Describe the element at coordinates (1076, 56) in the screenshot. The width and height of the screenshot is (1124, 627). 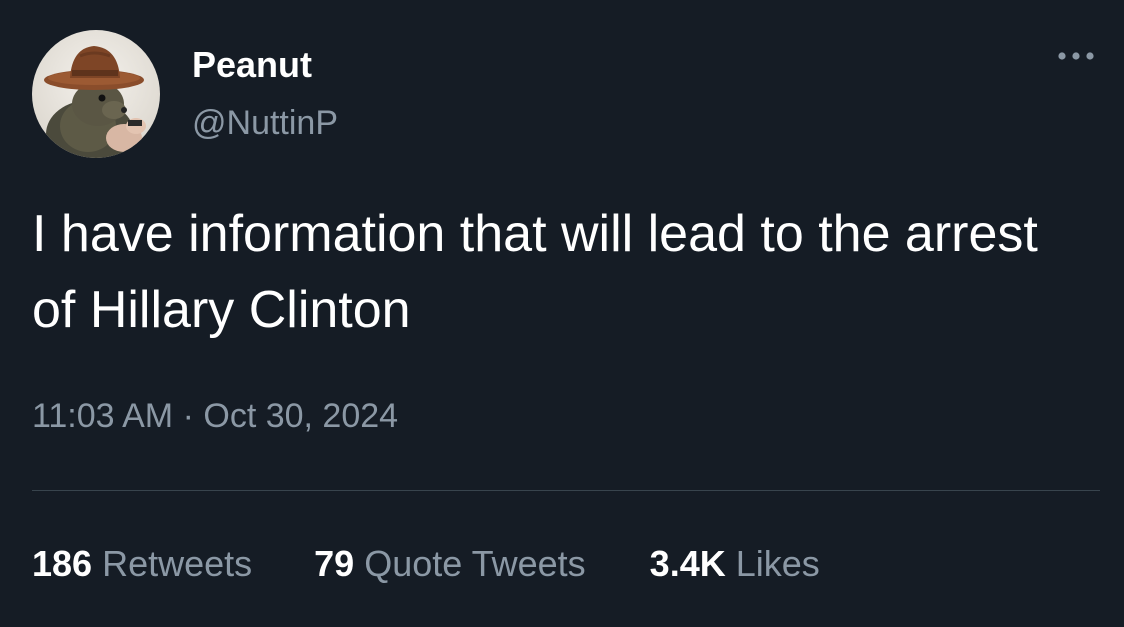
I see `more-options-icon` at that location.